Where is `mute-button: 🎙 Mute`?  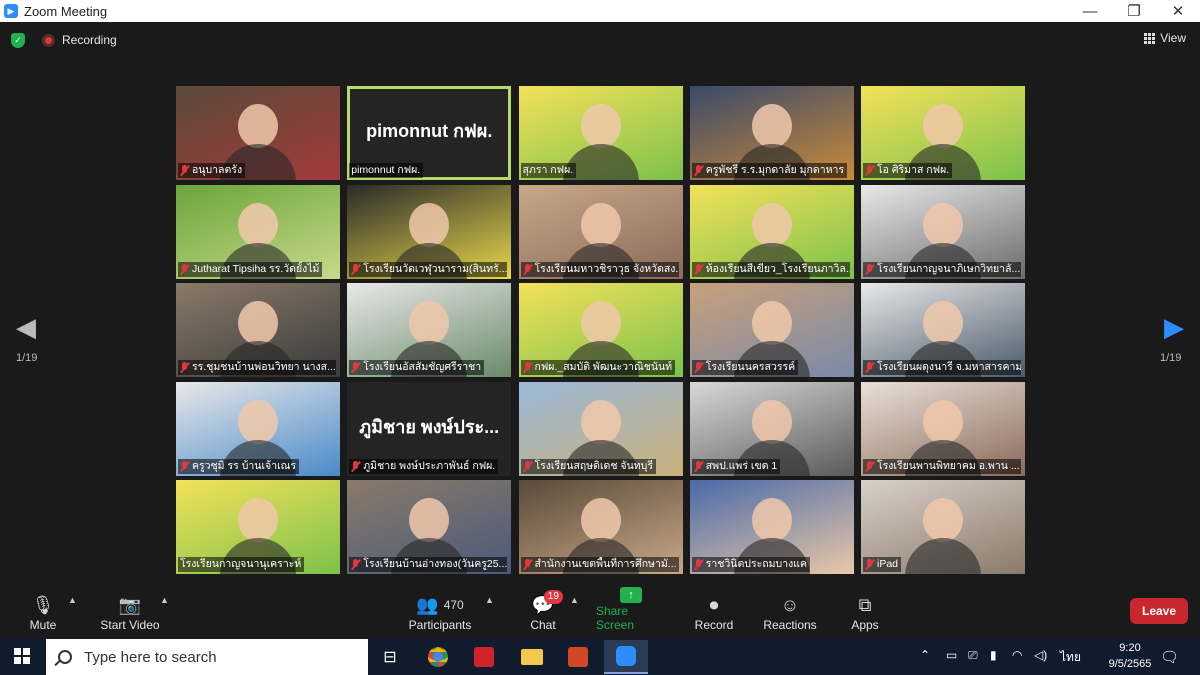 mute-button: 🎙 Mute is located at coordinates (43, 611).